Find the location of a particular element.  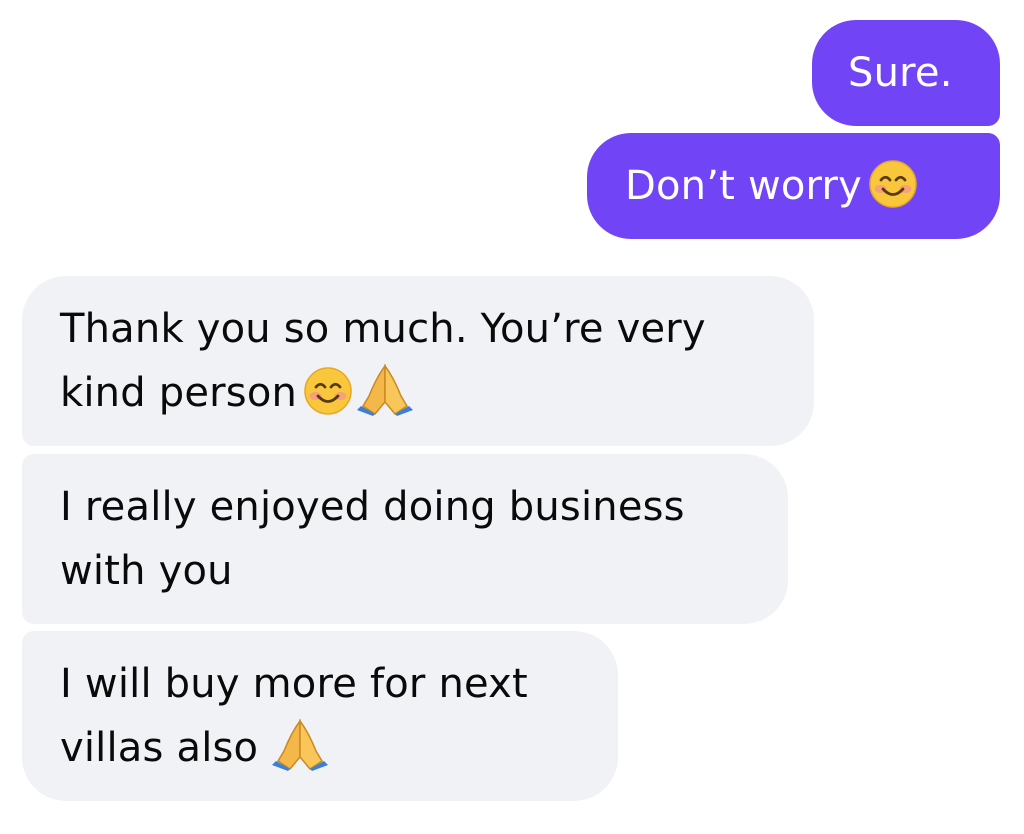

message-text: Sure. is located at coordinates (900, 73).